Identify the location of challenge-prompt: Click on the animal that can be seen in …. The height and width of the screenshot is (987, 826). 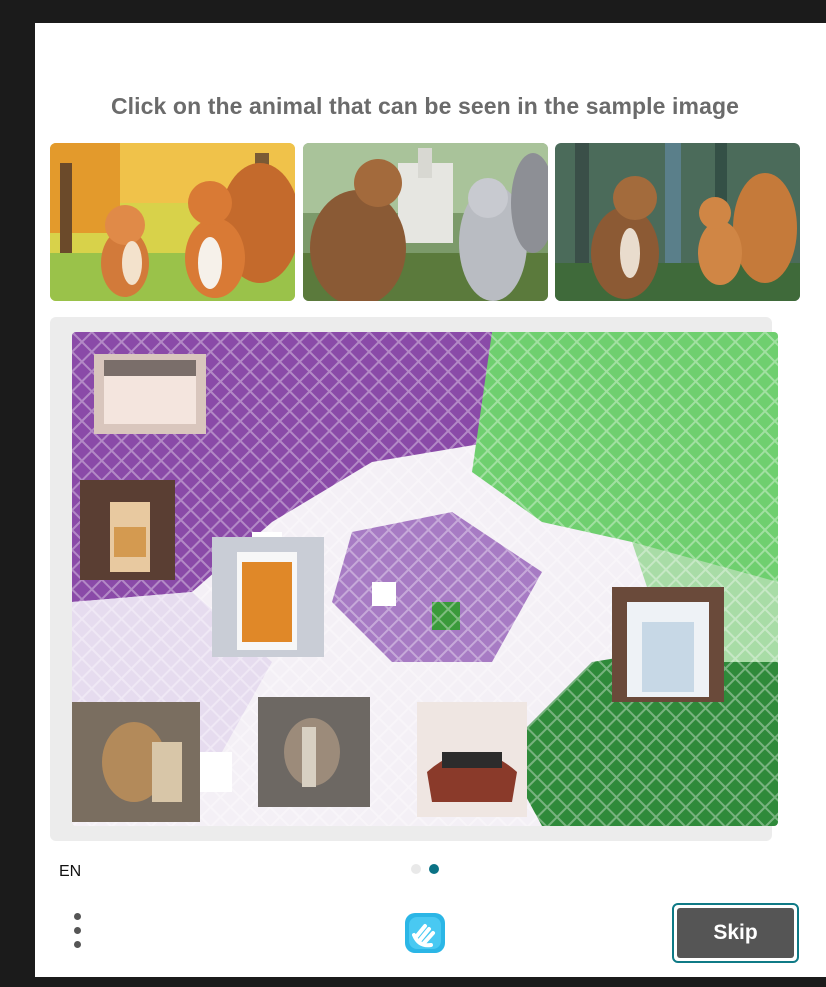
(425, 106).